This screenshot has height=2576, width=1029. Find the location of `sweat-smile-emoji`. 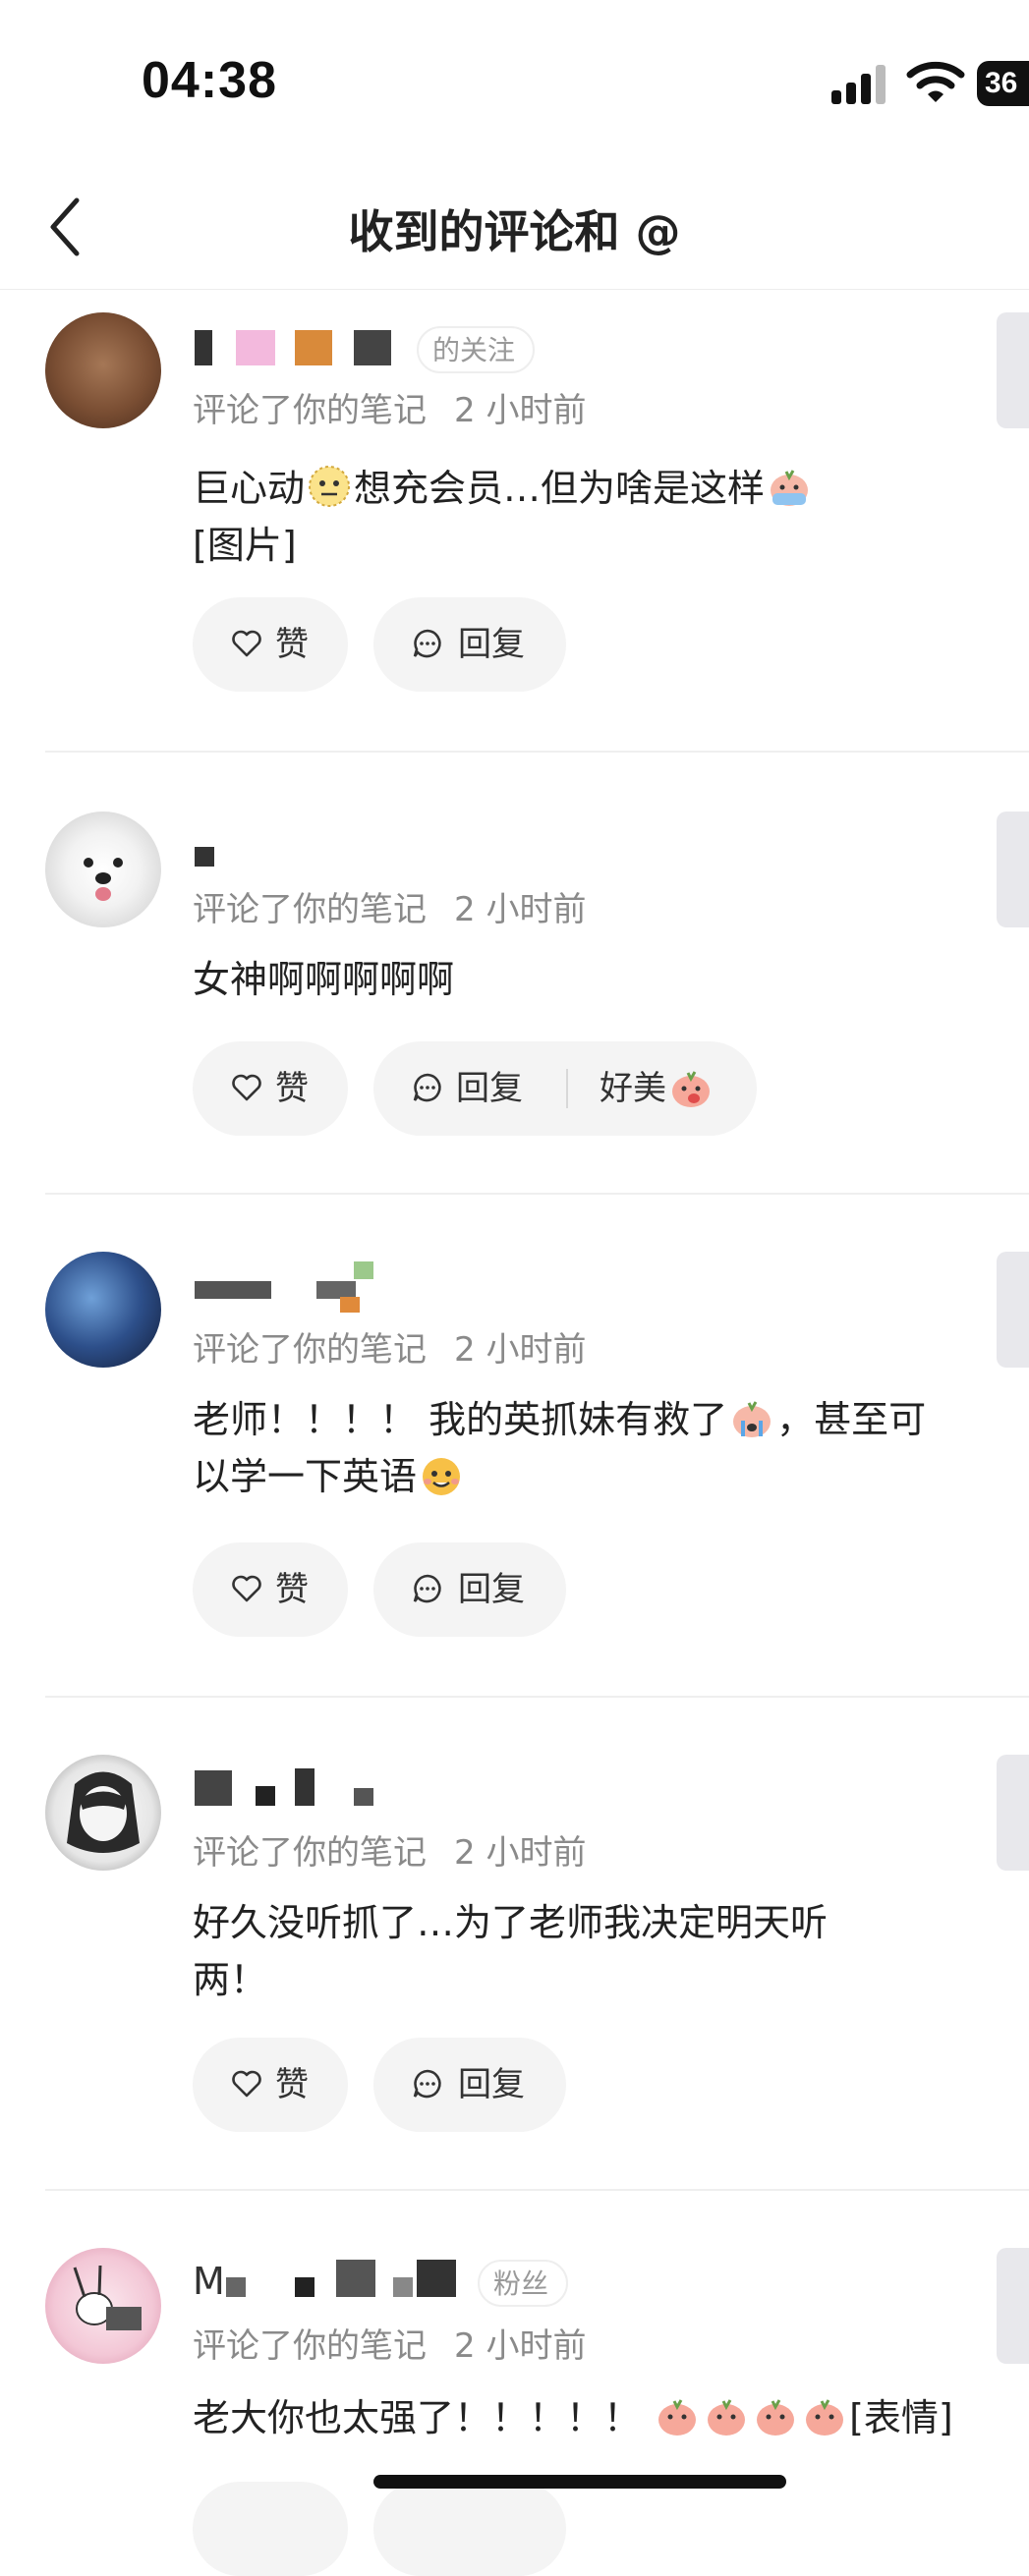

sweat-smile-emoji is located at coordinates (442, 1476).